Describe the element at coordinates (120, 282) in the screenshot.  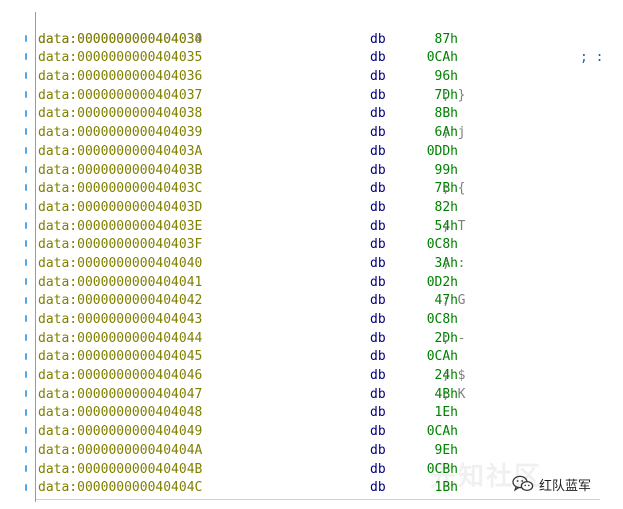
I see `row-address: data:0000000000404041` at that location.